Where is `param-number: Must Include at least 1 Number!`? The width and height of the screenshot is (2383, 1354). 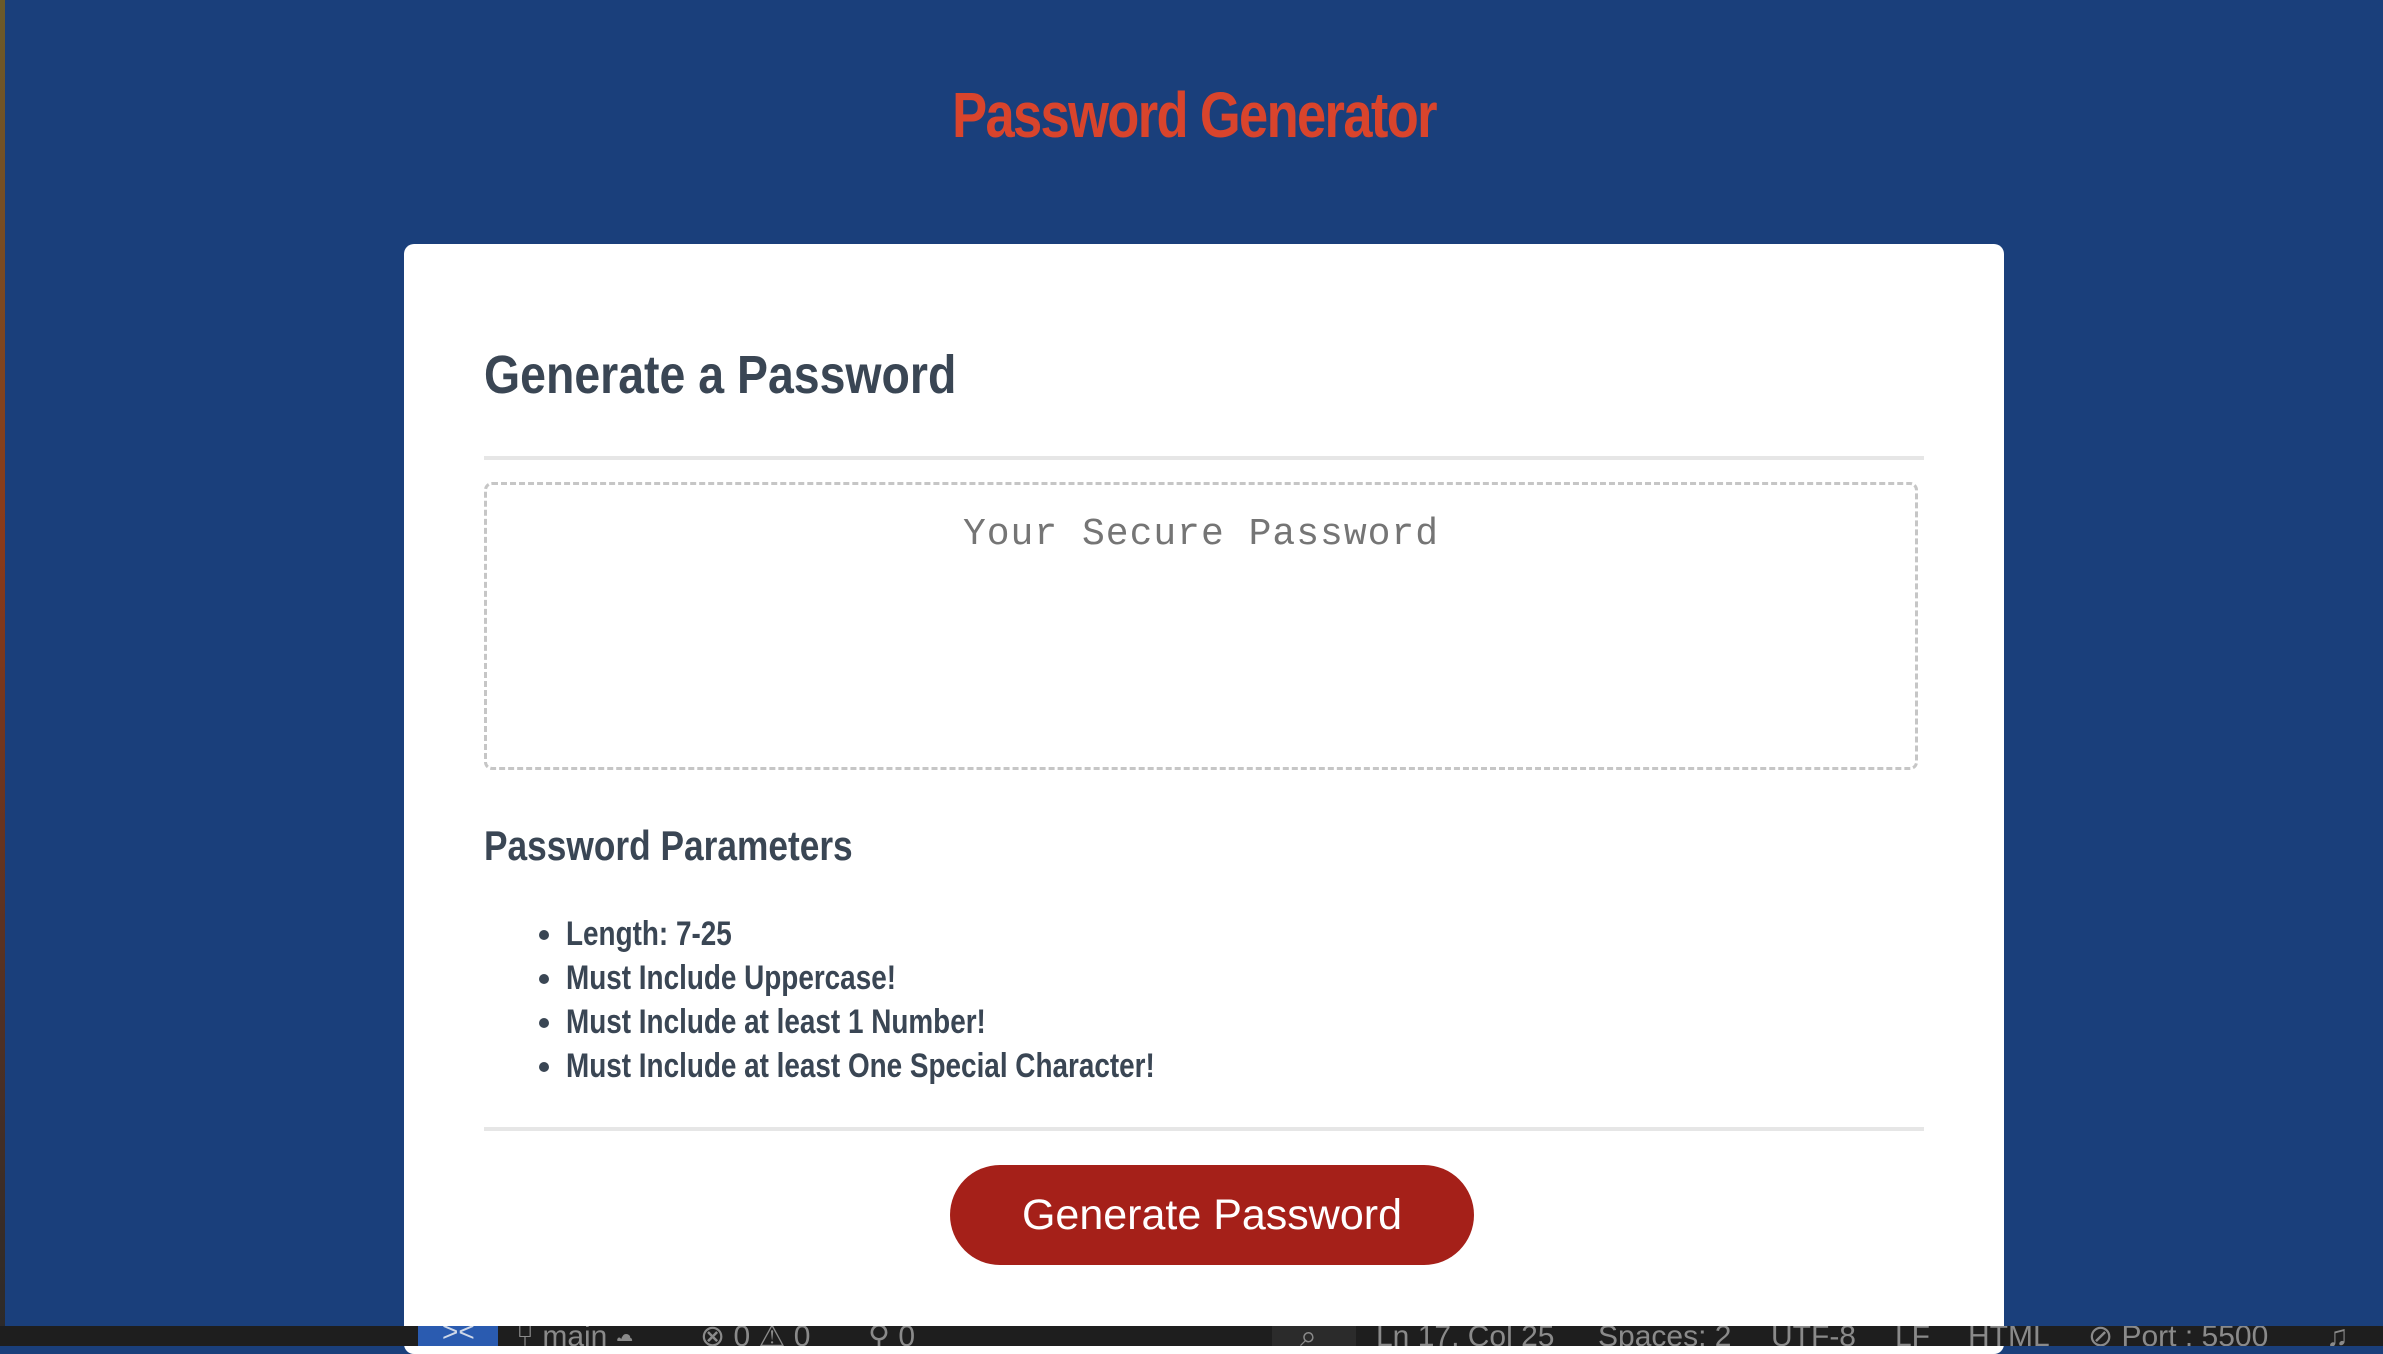 param-number: Must Include at least 1 Number! is located at coordinates (925, 1022).